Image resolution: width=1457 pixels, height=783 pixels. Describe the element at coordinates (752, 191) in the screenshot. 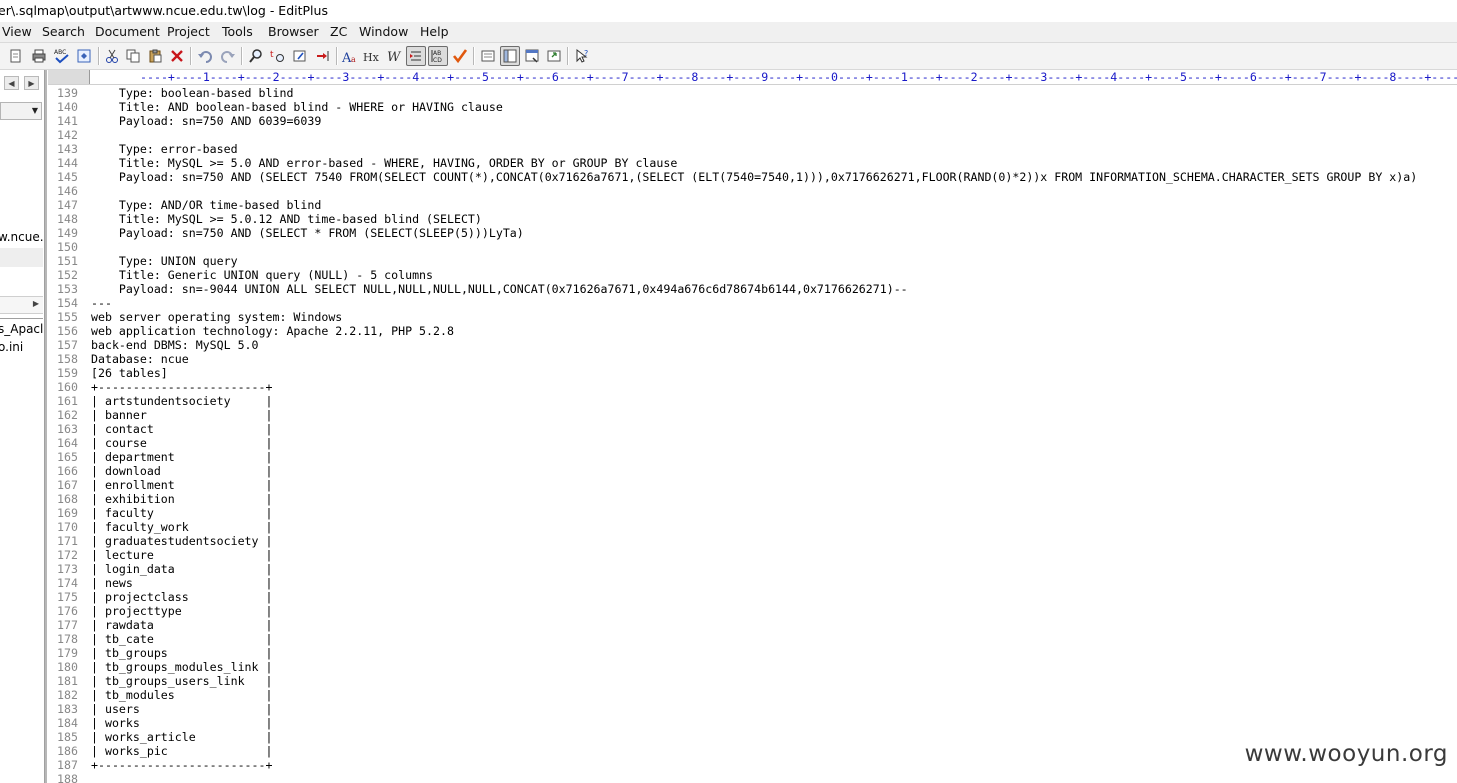

I see `code-line: 146` at that location.